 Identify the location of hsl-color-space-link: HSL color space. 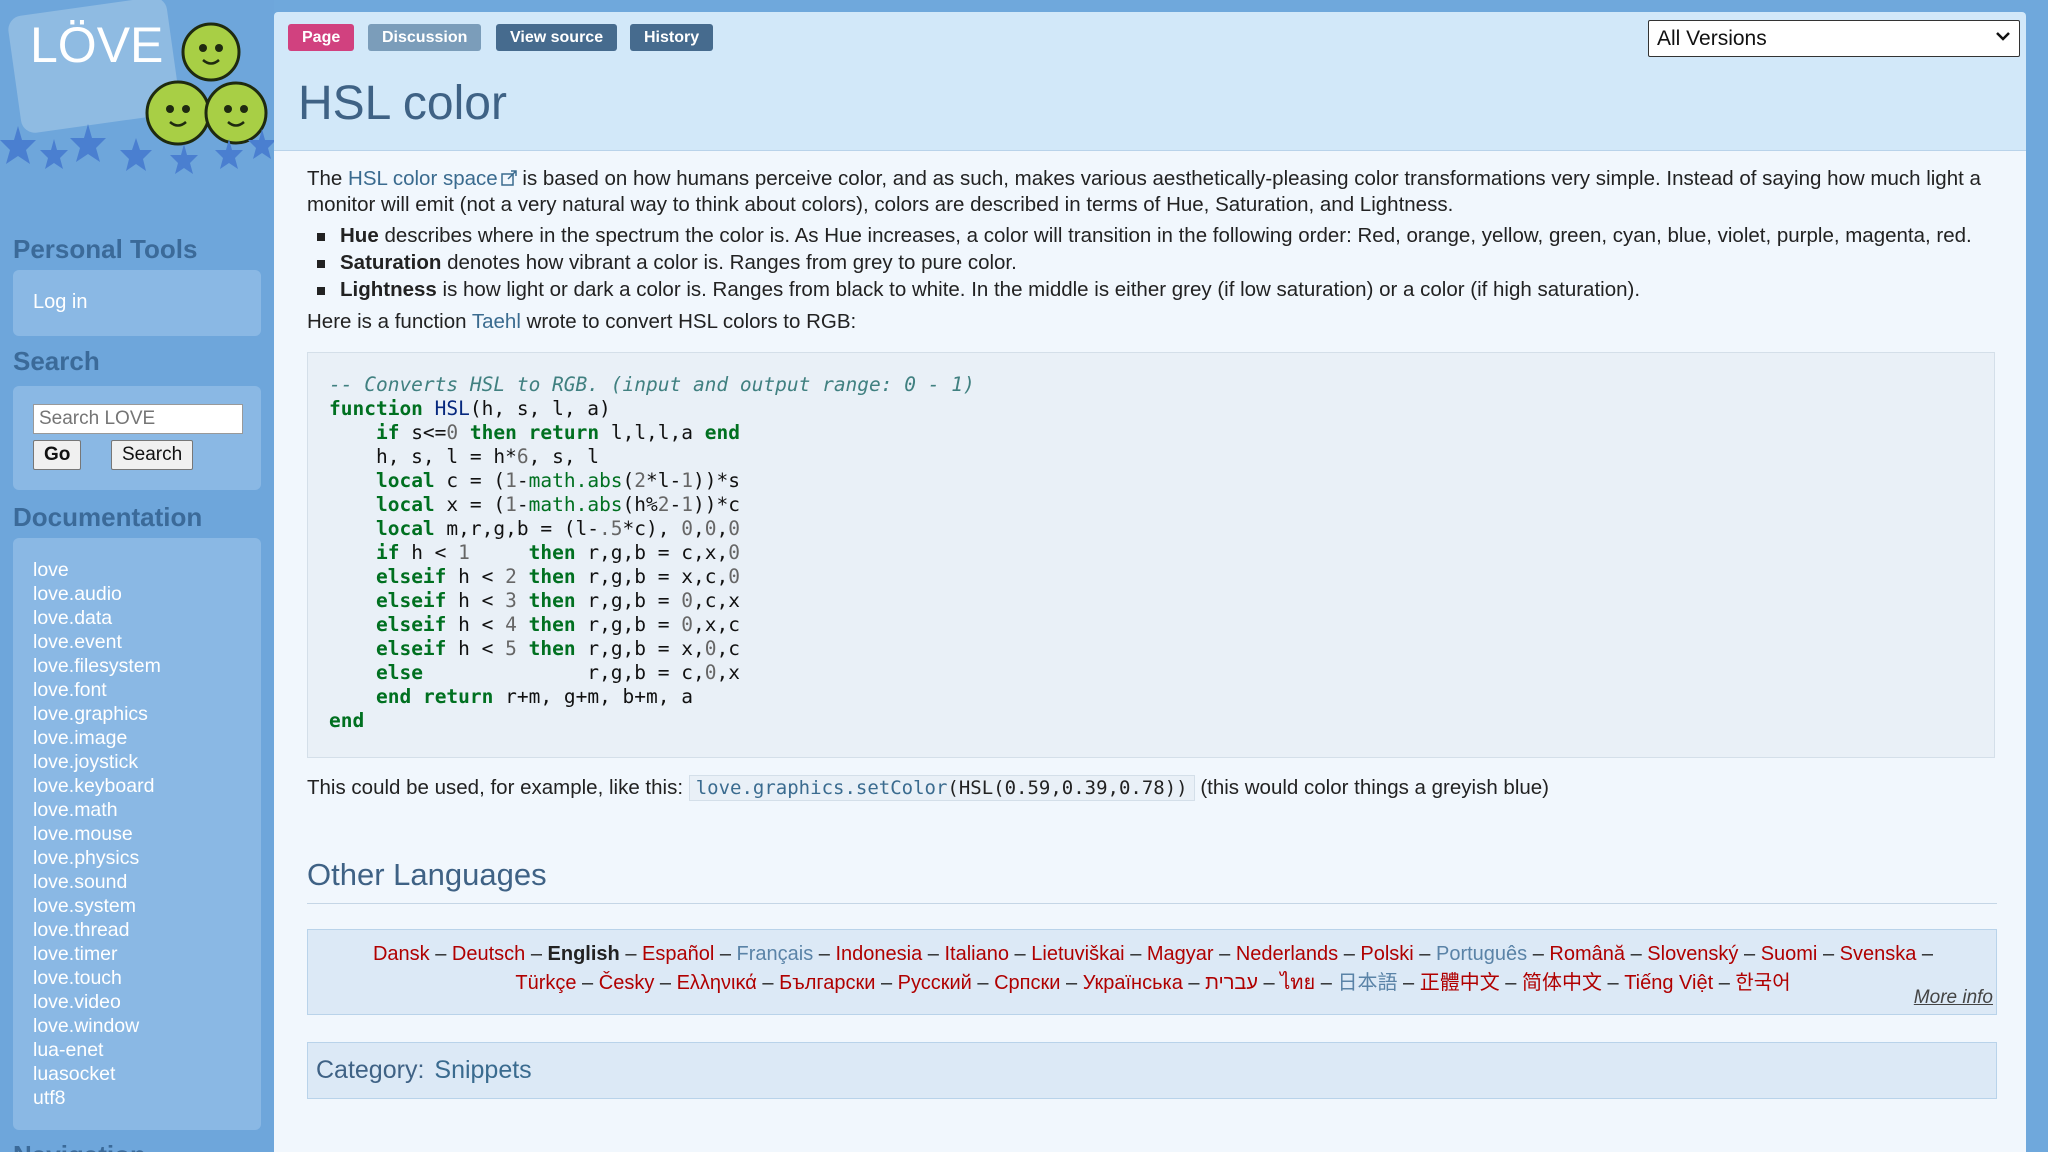
(432, 178).